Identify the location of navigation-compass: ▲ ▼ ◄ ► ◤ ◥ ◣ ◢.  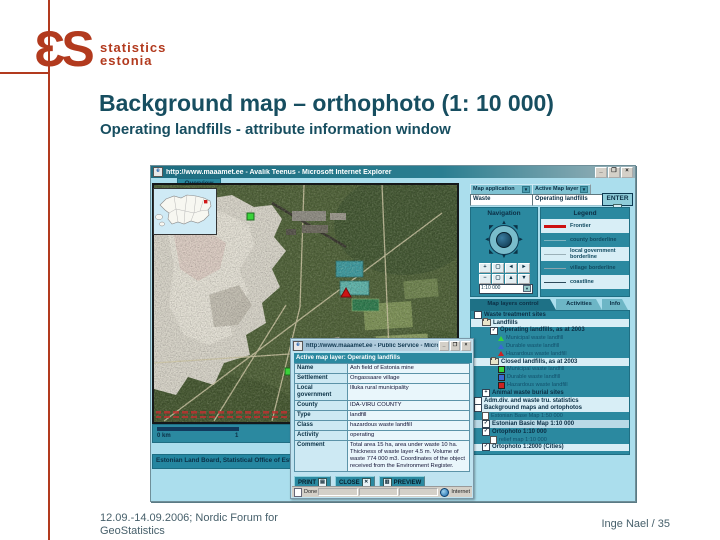
(504, 240).